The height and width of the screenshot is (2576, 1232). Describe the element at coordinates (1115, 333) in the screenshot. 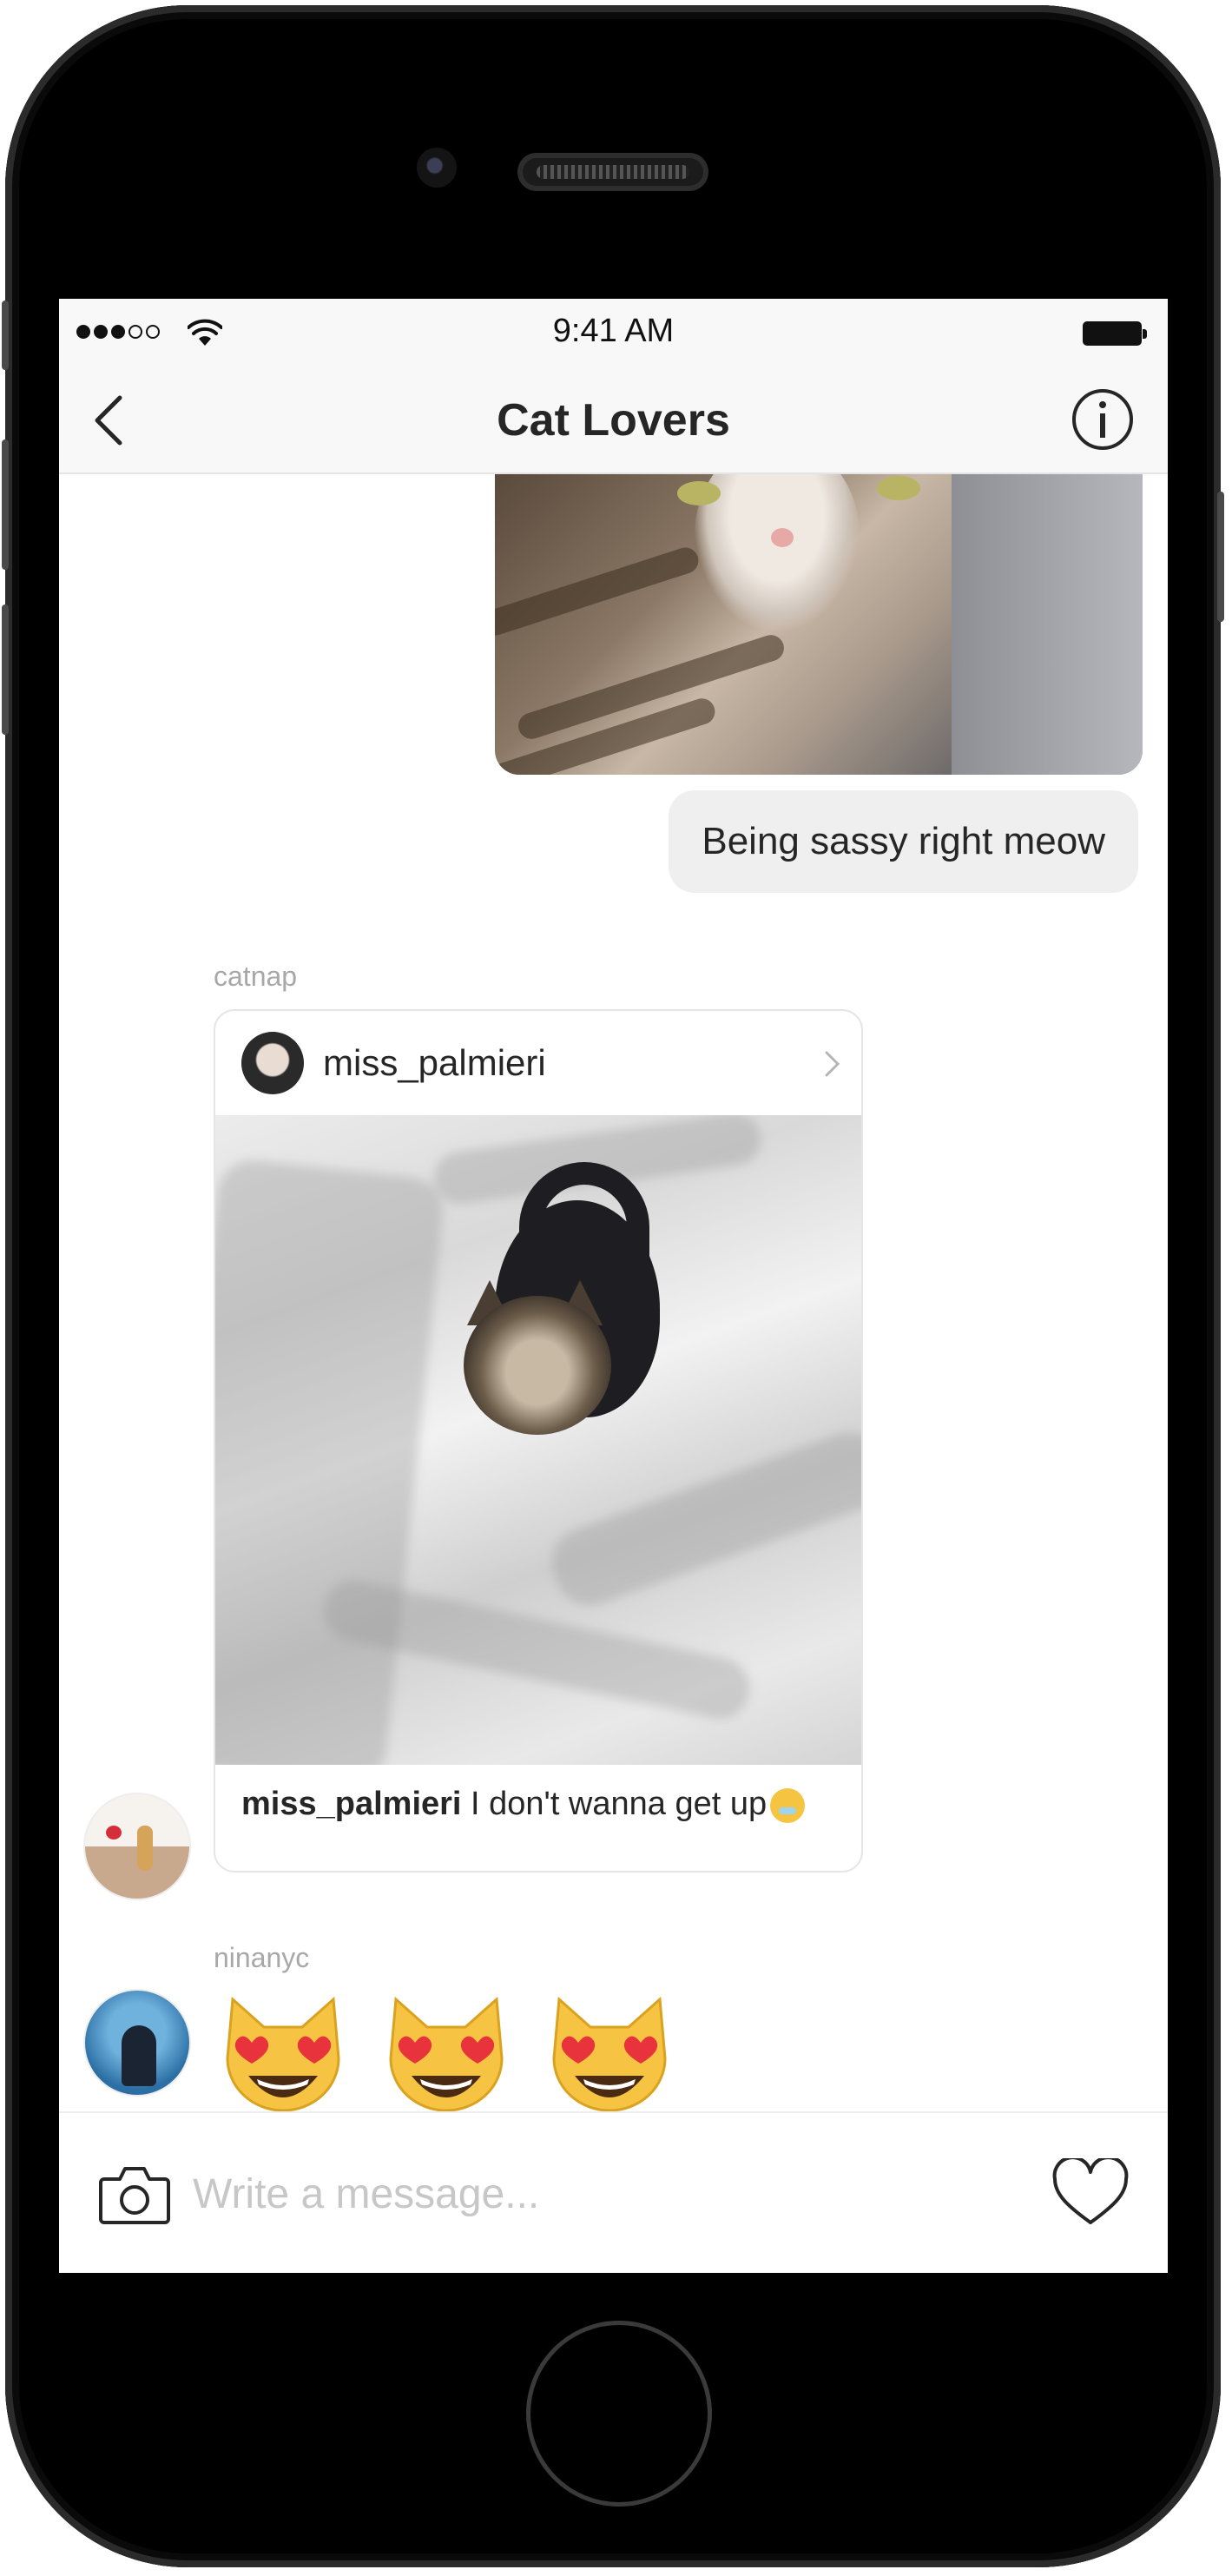

I see `battery-icon` at that location.